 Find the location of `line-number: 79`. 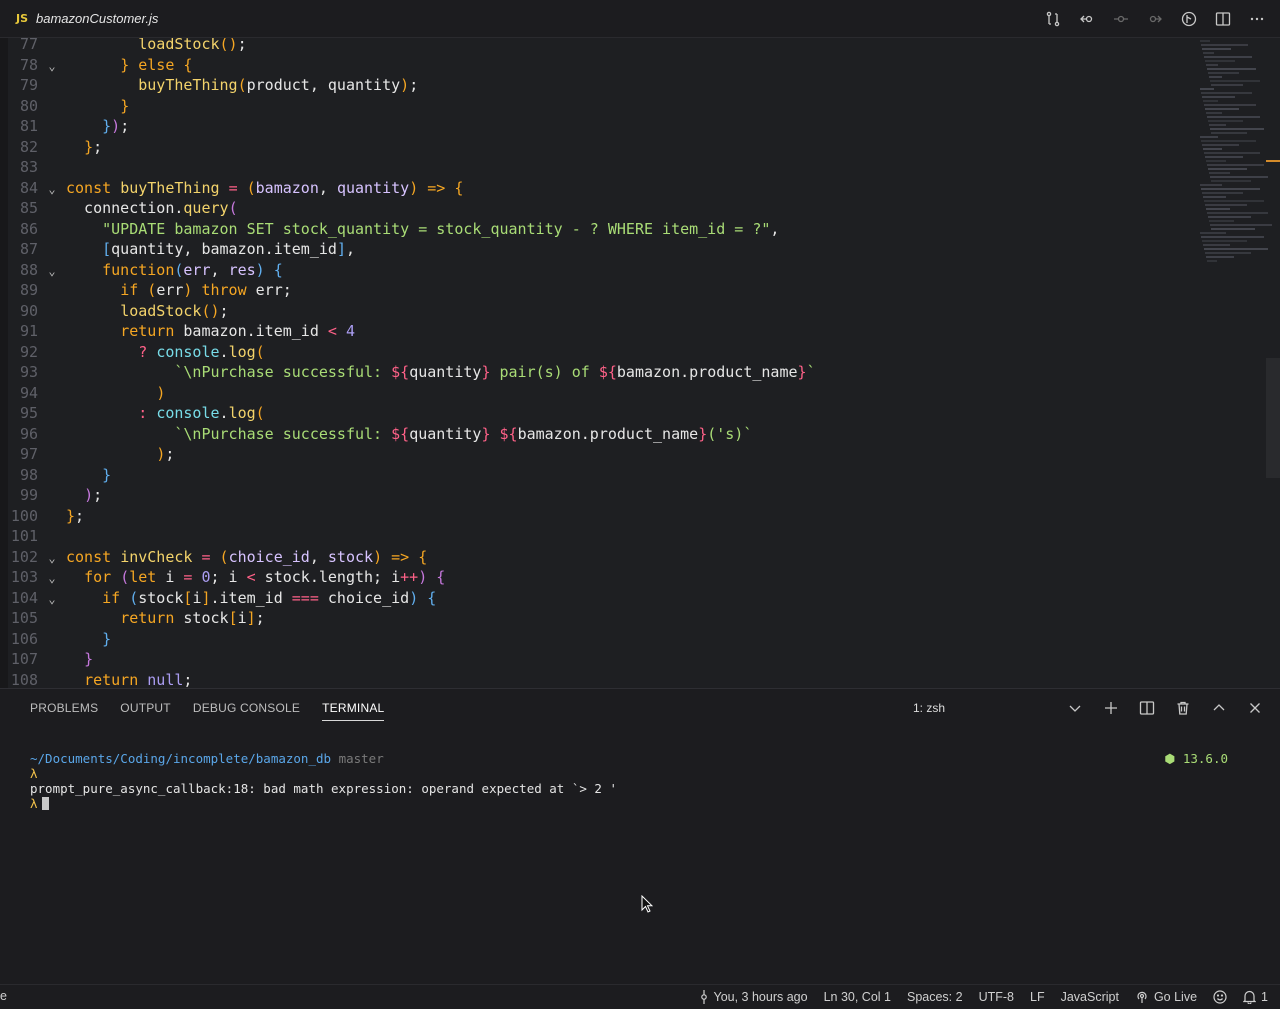

line-number: 79 is located at coordinates (28, 85).